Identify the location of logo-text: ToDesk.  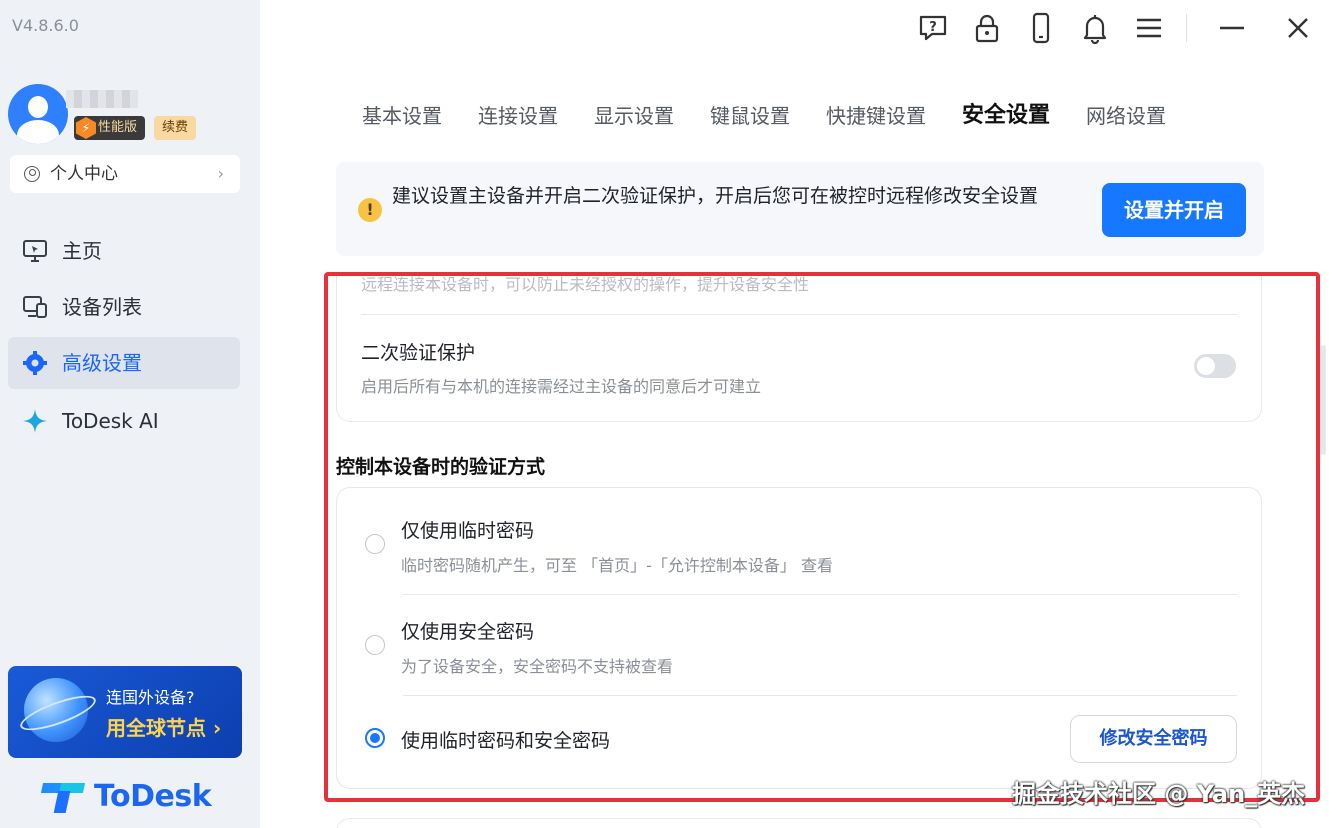
(153, 796).